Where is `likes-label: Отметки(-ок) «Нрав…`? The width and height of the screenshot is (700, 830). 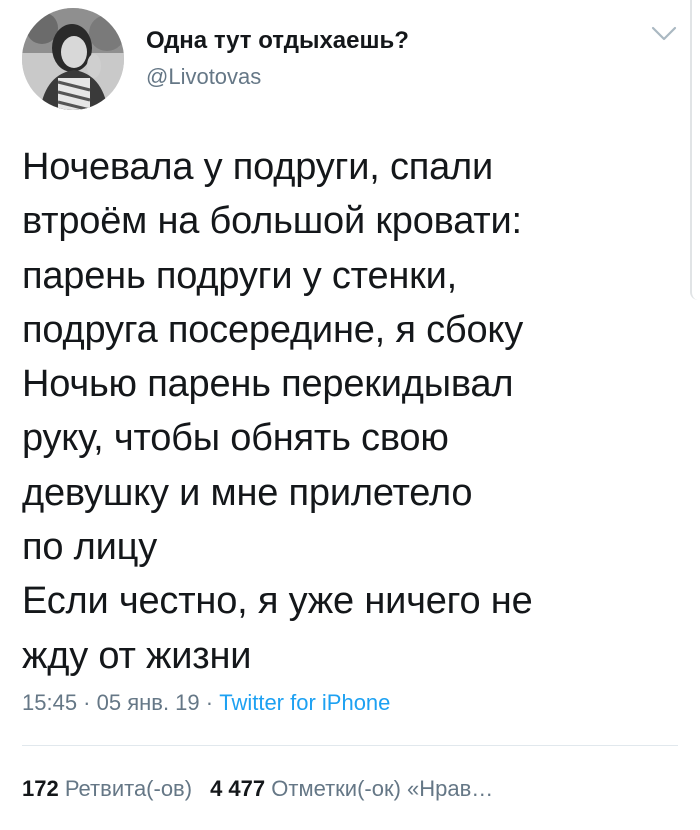
likes-label: Отметки(-ок) «Нрав… is located at coordinates (382, 788).